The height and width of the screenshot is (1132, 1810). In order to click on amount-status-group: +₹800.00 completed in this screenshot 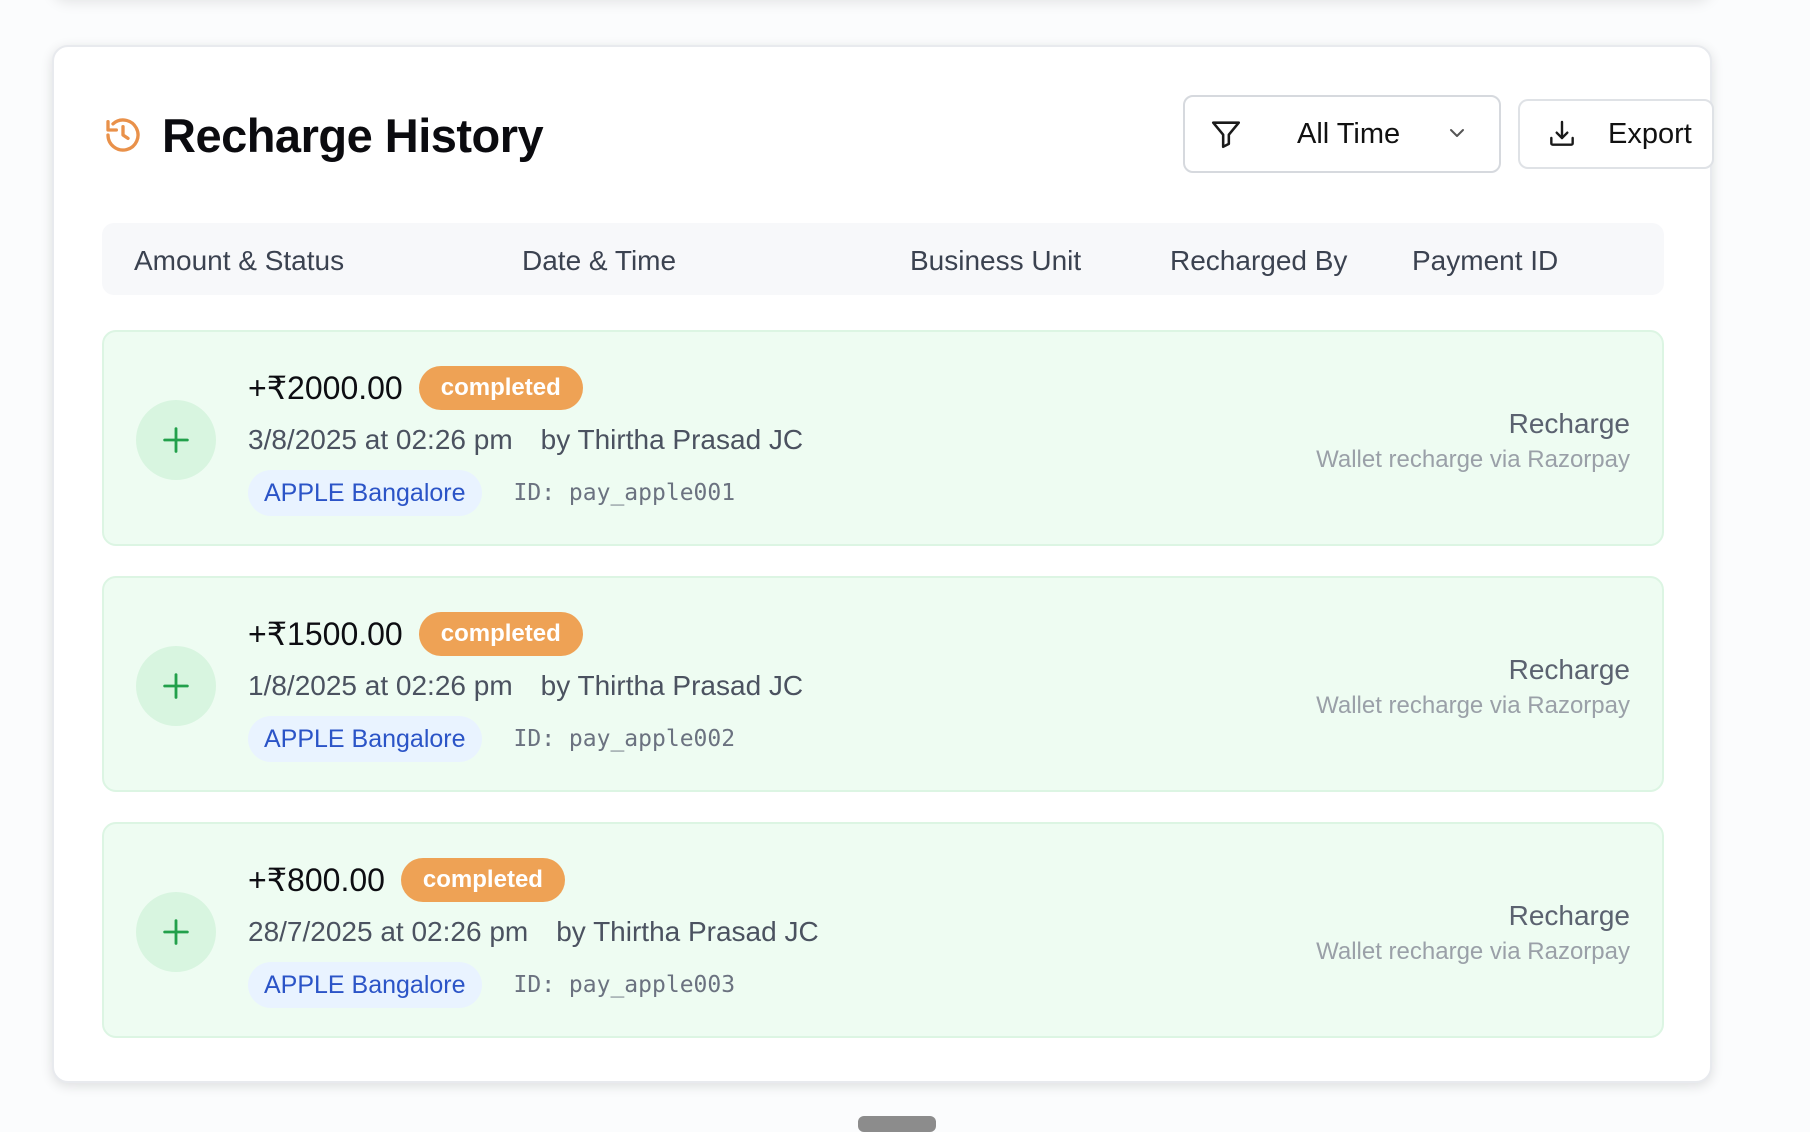, I will do `click(406, 880)`.